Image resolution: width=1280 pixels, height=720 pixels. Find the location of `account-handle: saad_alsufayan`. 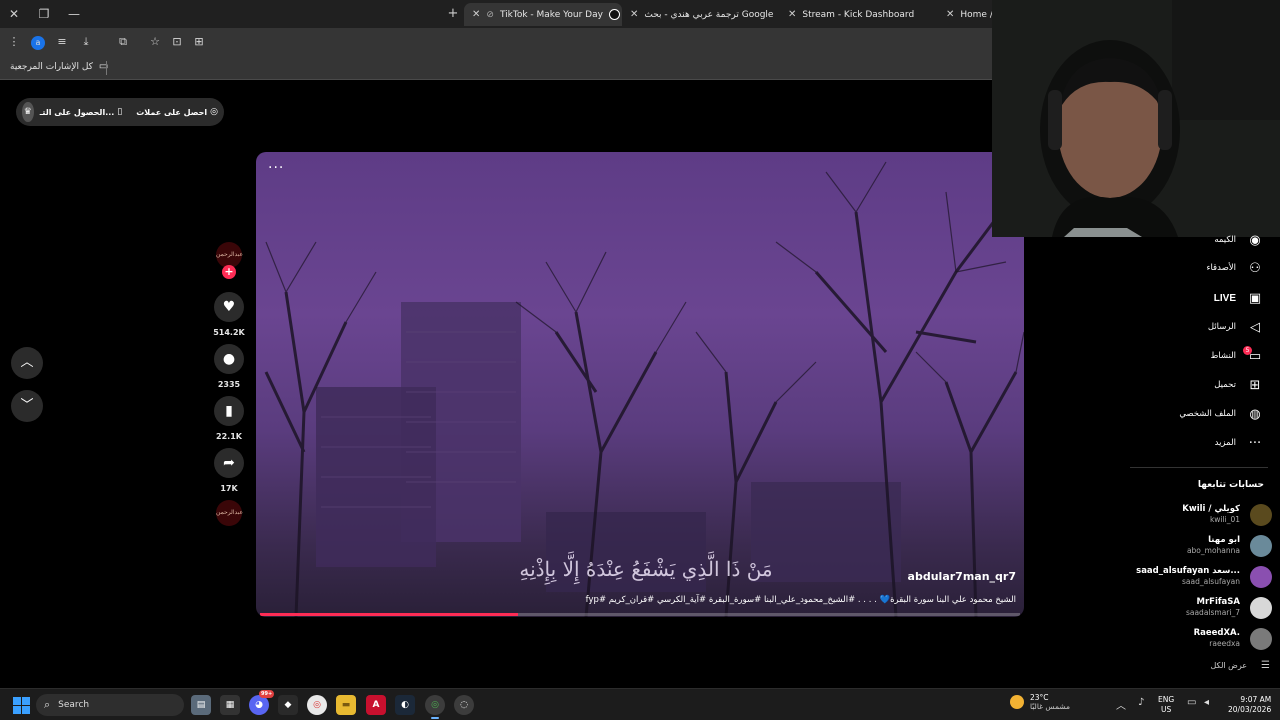

account-handle: saad_alsufayan is located at coordinates (1211, 581).